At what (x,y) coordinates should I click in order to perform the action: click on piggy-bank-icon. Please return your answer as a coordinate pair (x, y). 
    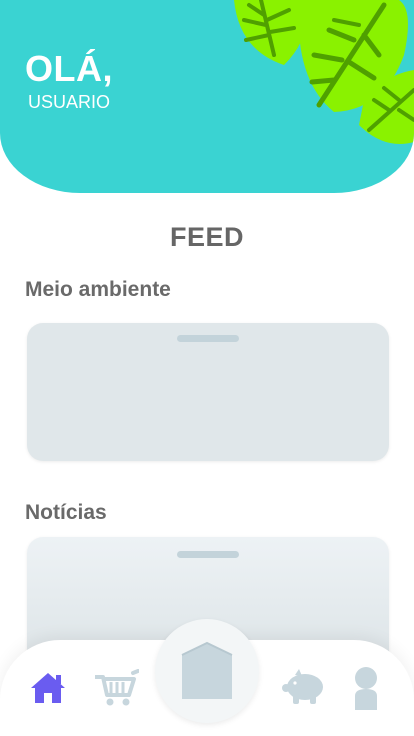
    Looking at the image, I should click on (302, 686).